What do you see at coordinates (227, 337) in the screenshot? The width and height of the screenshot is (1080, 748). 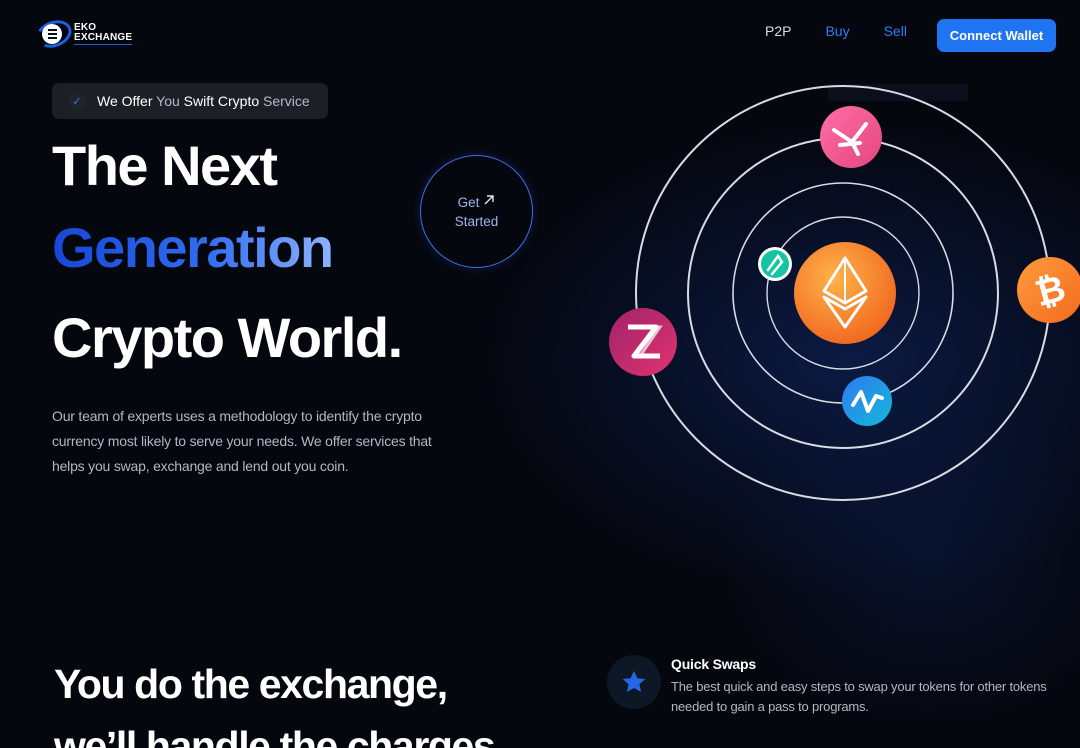 I see `hero-title-line3: Crypto World.` at bounding box center [227, 337].